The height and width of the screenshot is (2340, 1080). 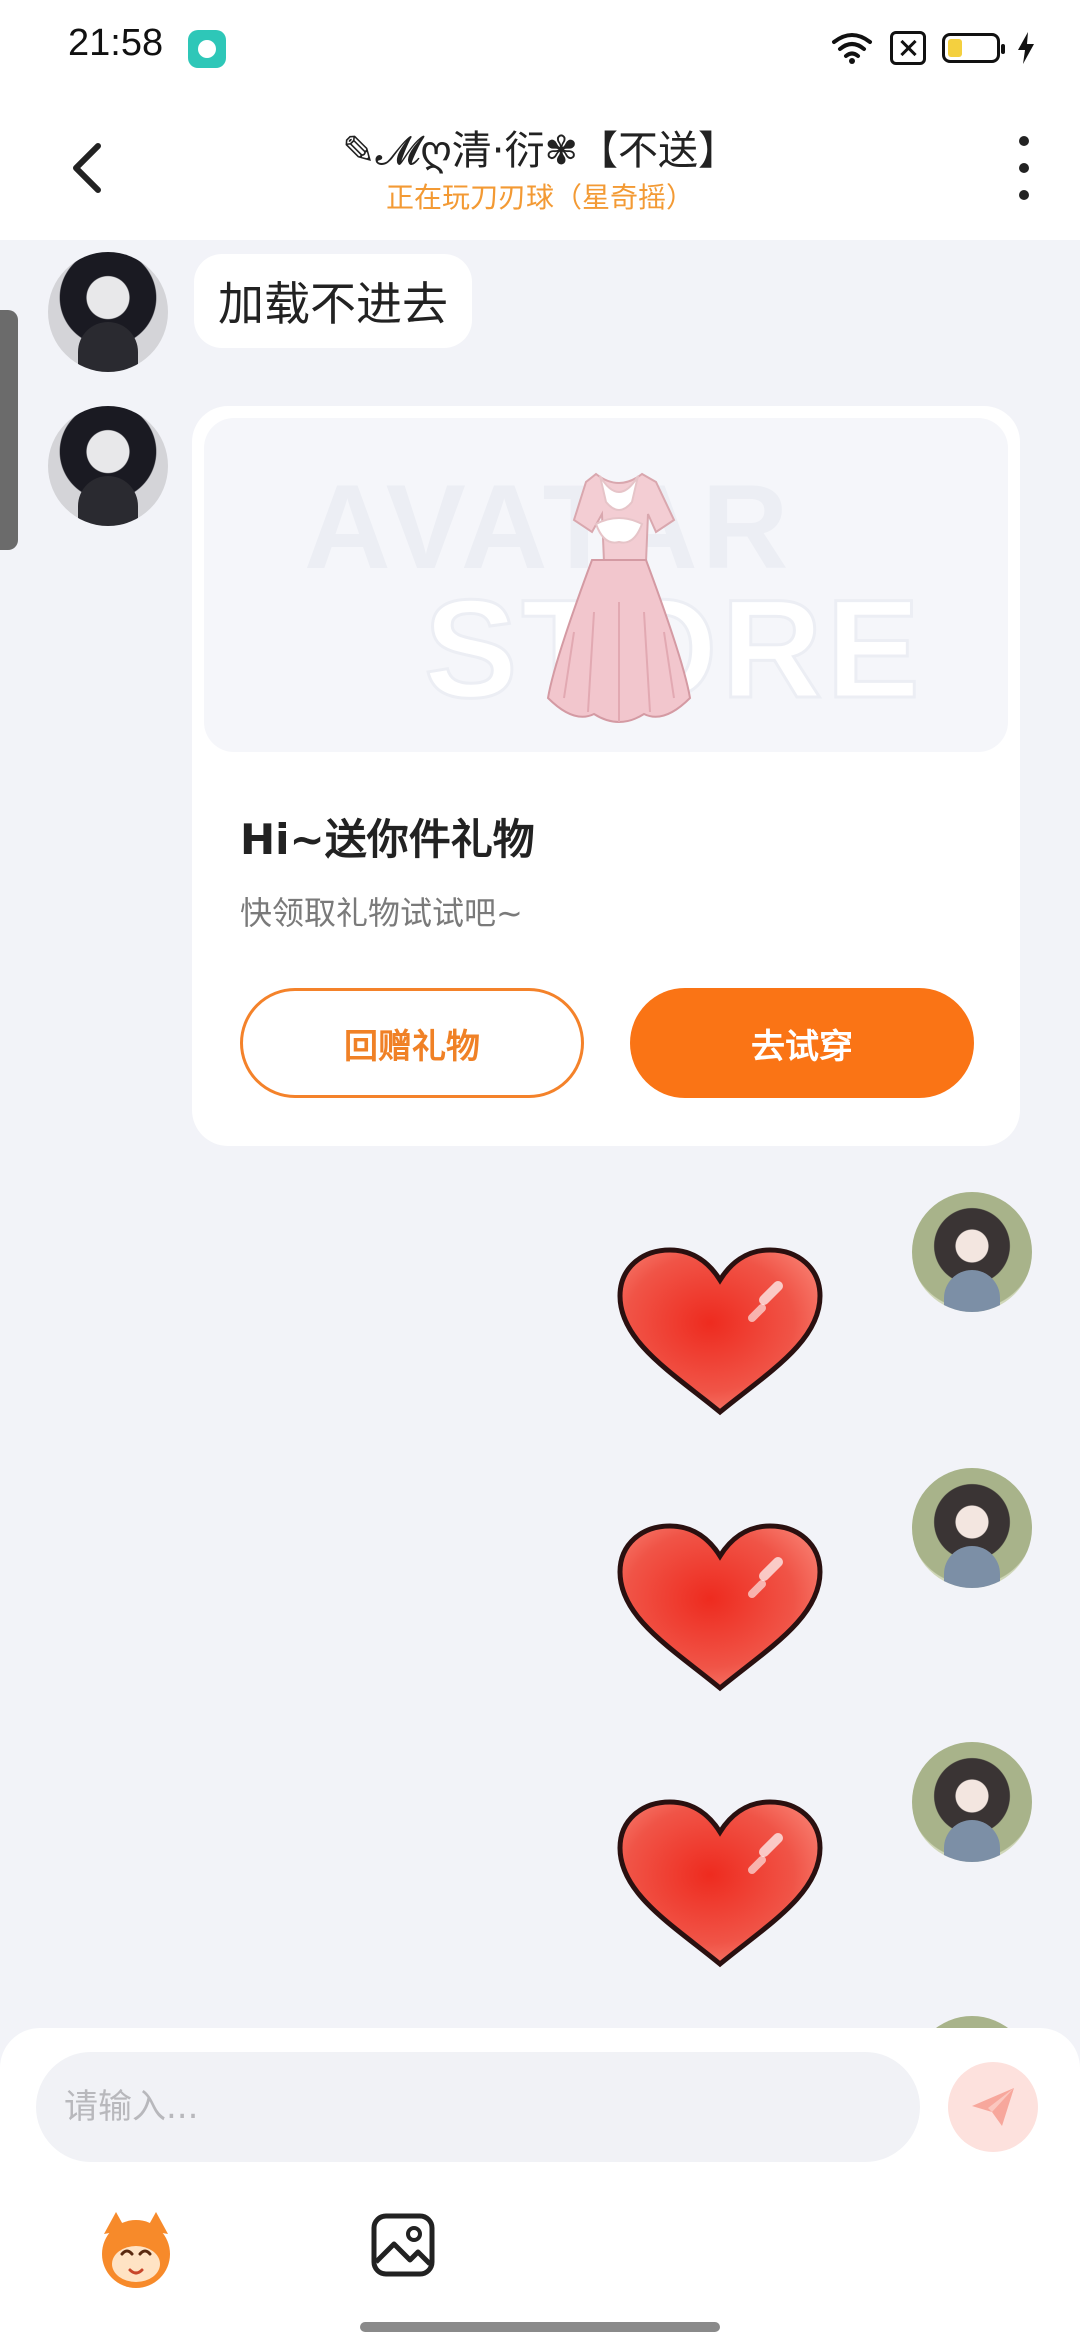 I want to click on send-icon, so click(x=993, y=2107).